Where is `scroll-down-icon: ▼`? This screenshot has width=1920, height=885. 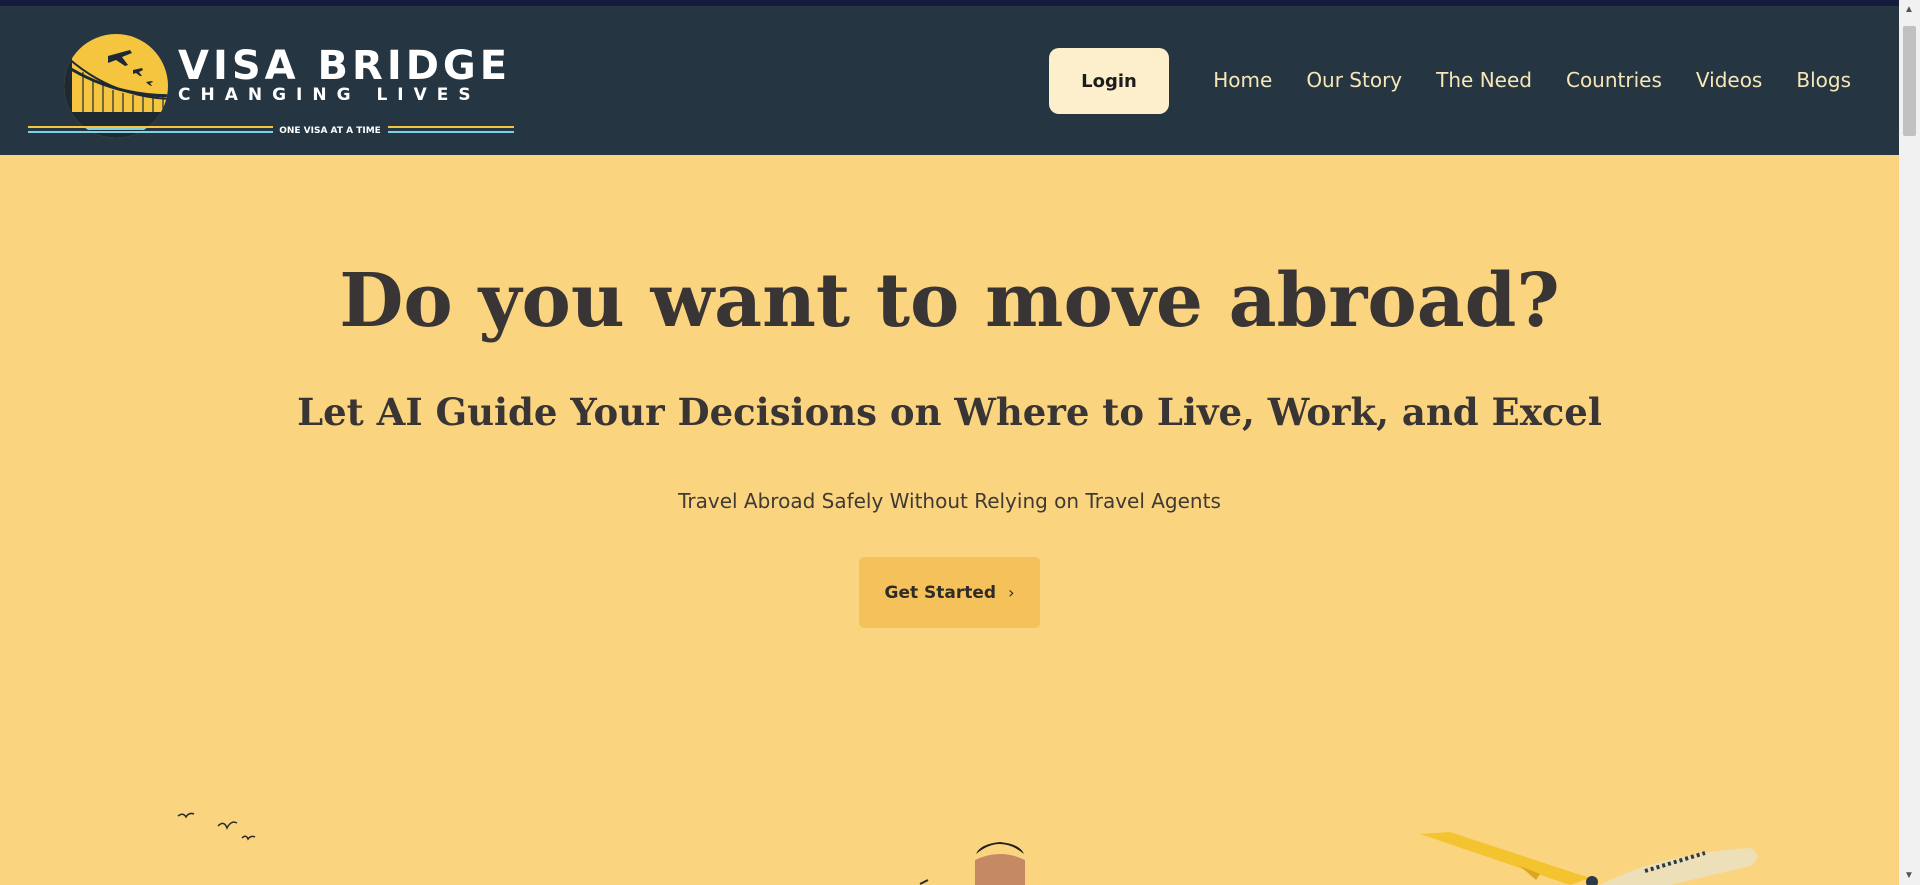 scroll-down-icon: ▼ is located at coordinates (1909, 875).